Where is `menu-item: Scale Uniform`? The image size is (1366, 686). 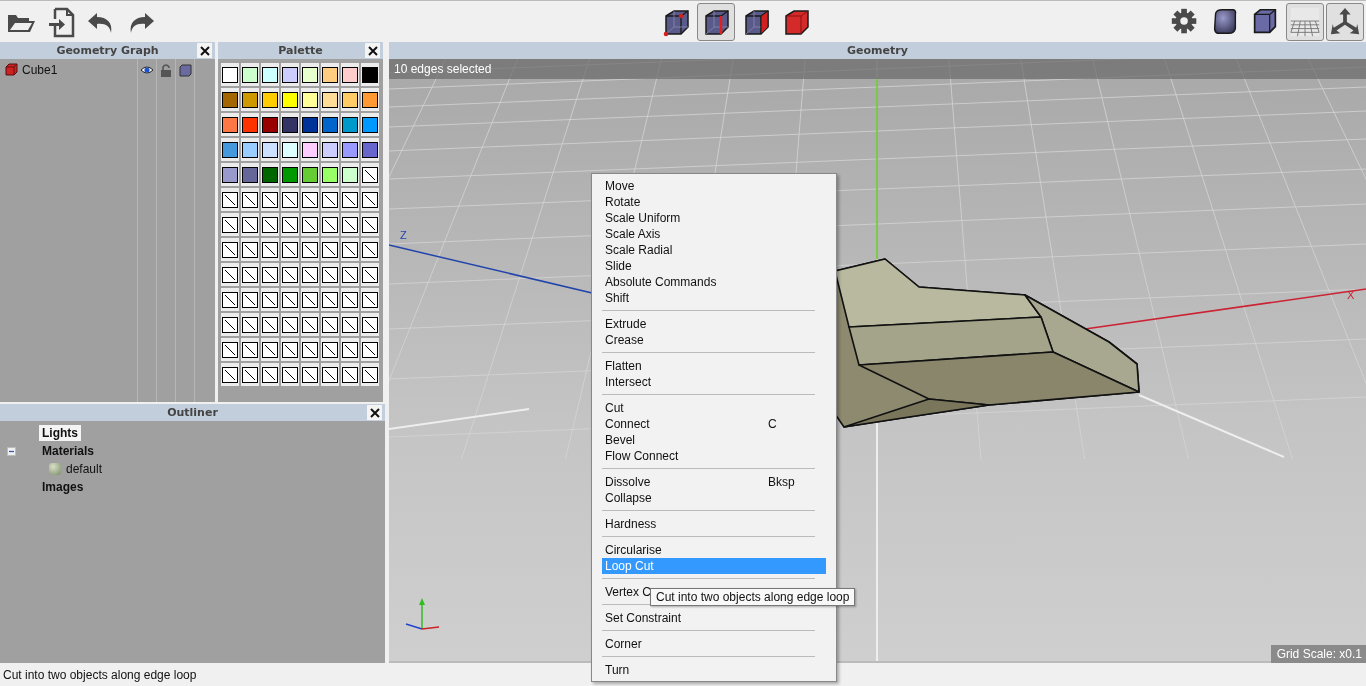 menu-item: Scale Uniform is located at coordinates (714, 218).